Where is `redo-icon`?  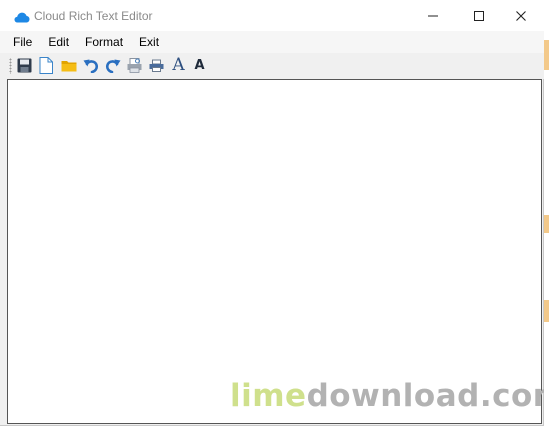
redo-icon is located at coordinates (112, 66).